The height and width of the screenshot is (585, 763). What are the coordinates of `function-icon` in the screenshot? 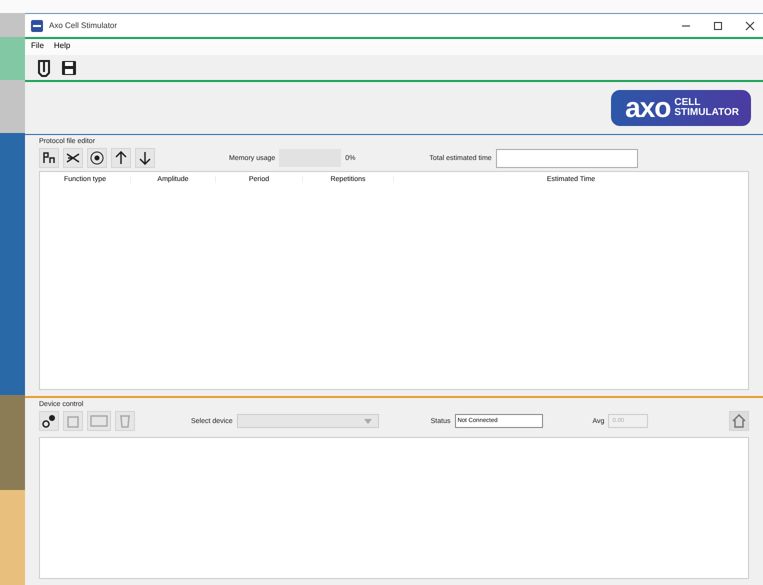 It's located at (49, 158).